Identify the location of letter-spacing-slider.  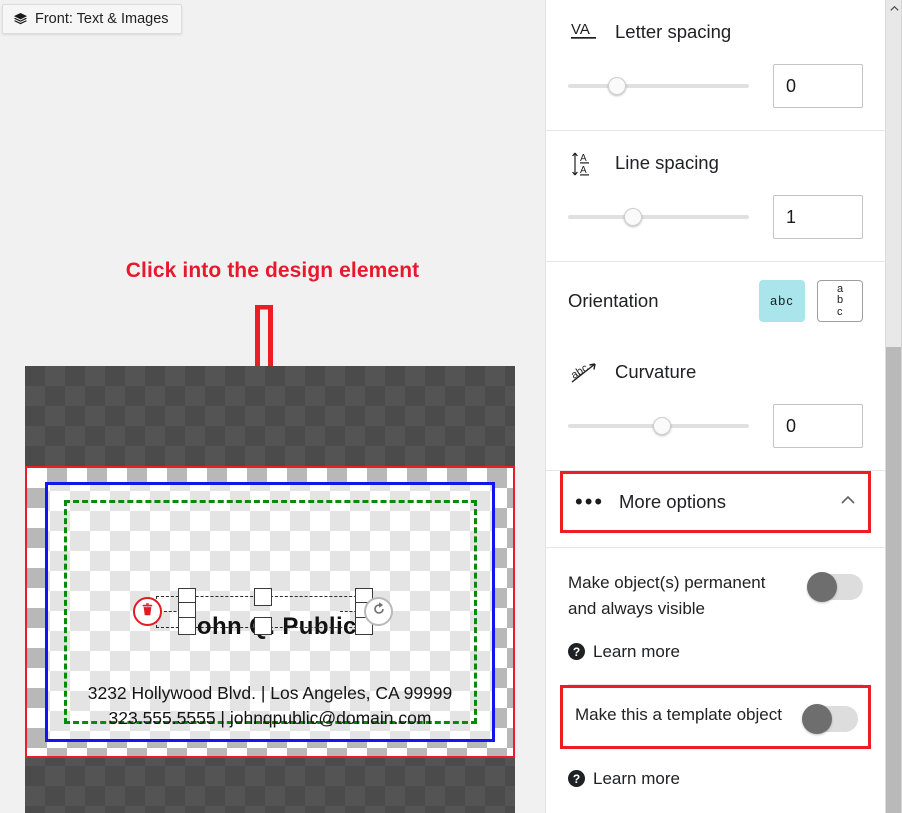
(658, 86).